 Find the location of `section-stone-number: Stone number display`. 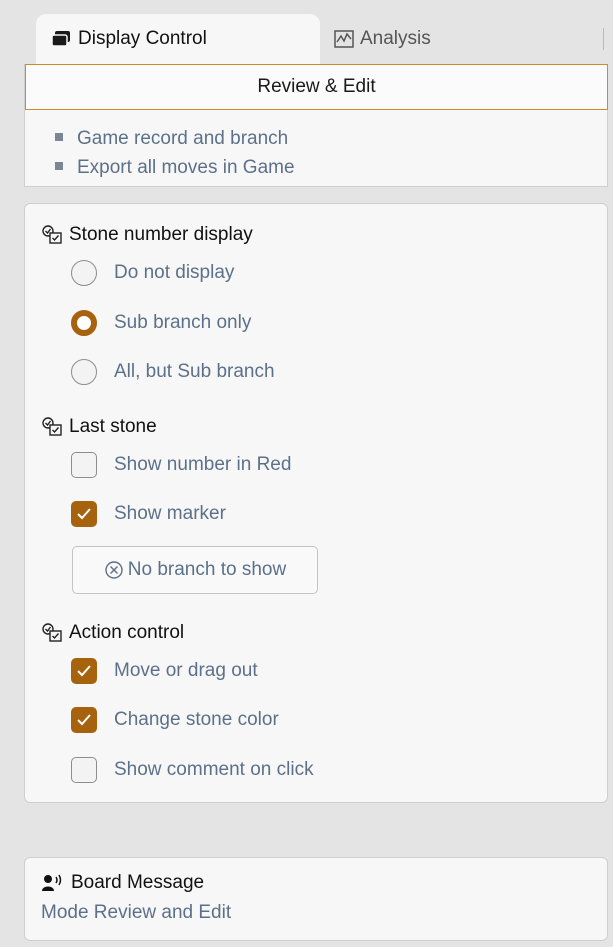

section-stone-number: Stone number display is located at coordinates (147, 235).